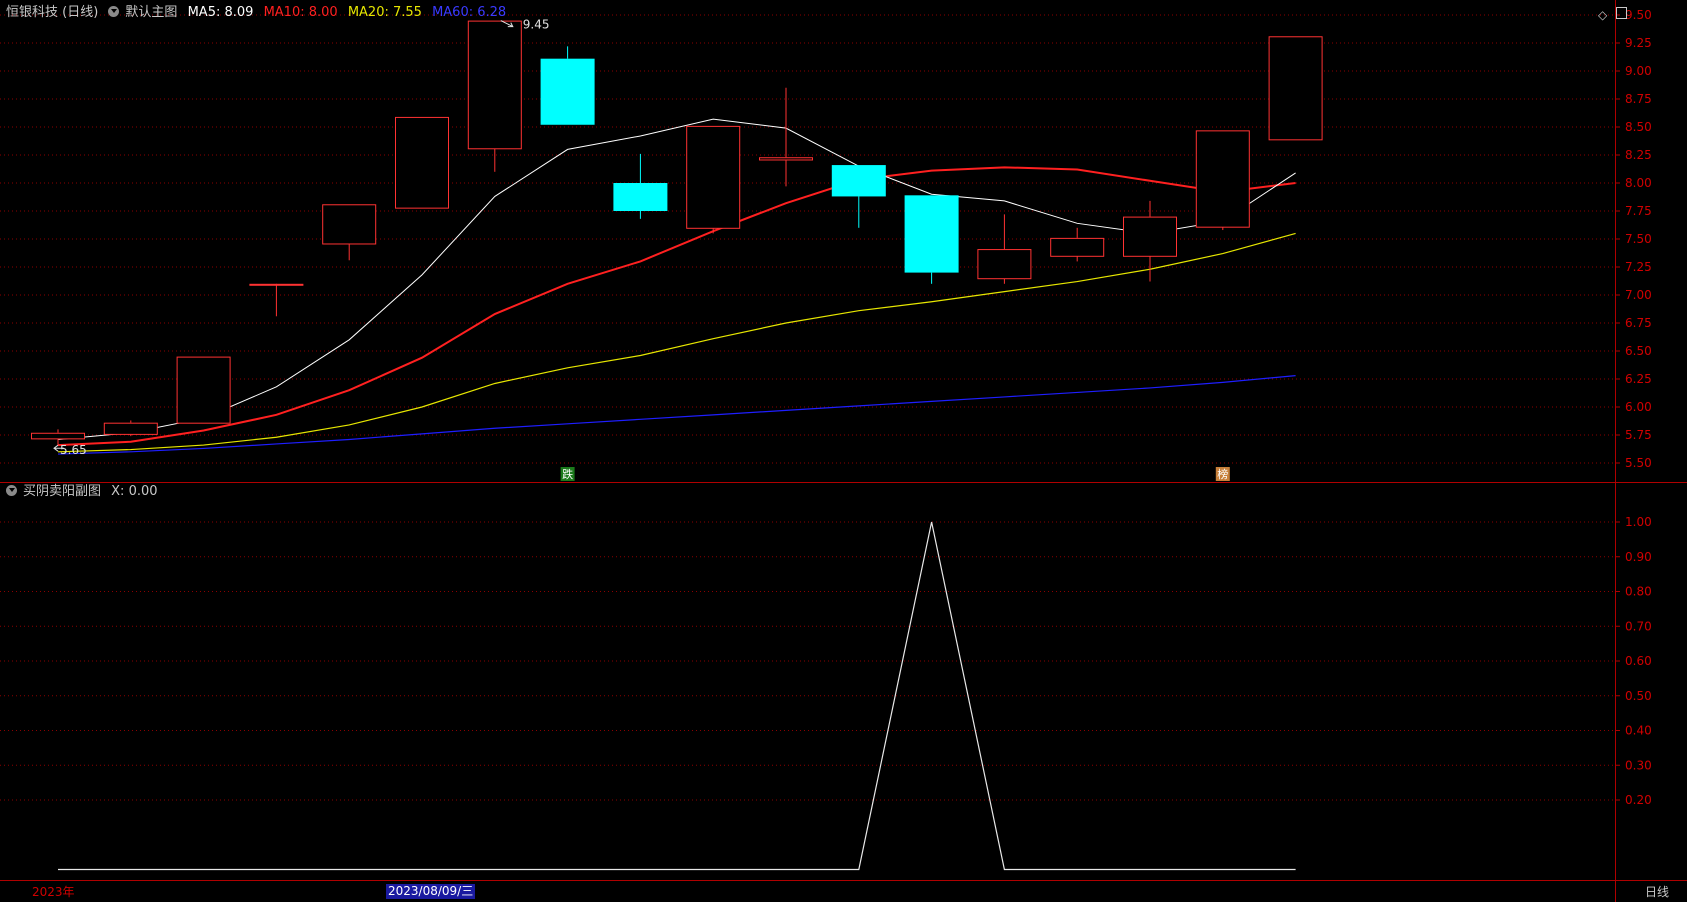 The width and height of the screenshot is (1687, 902). I want to click on year-label: 2023年, so click(53, 892).